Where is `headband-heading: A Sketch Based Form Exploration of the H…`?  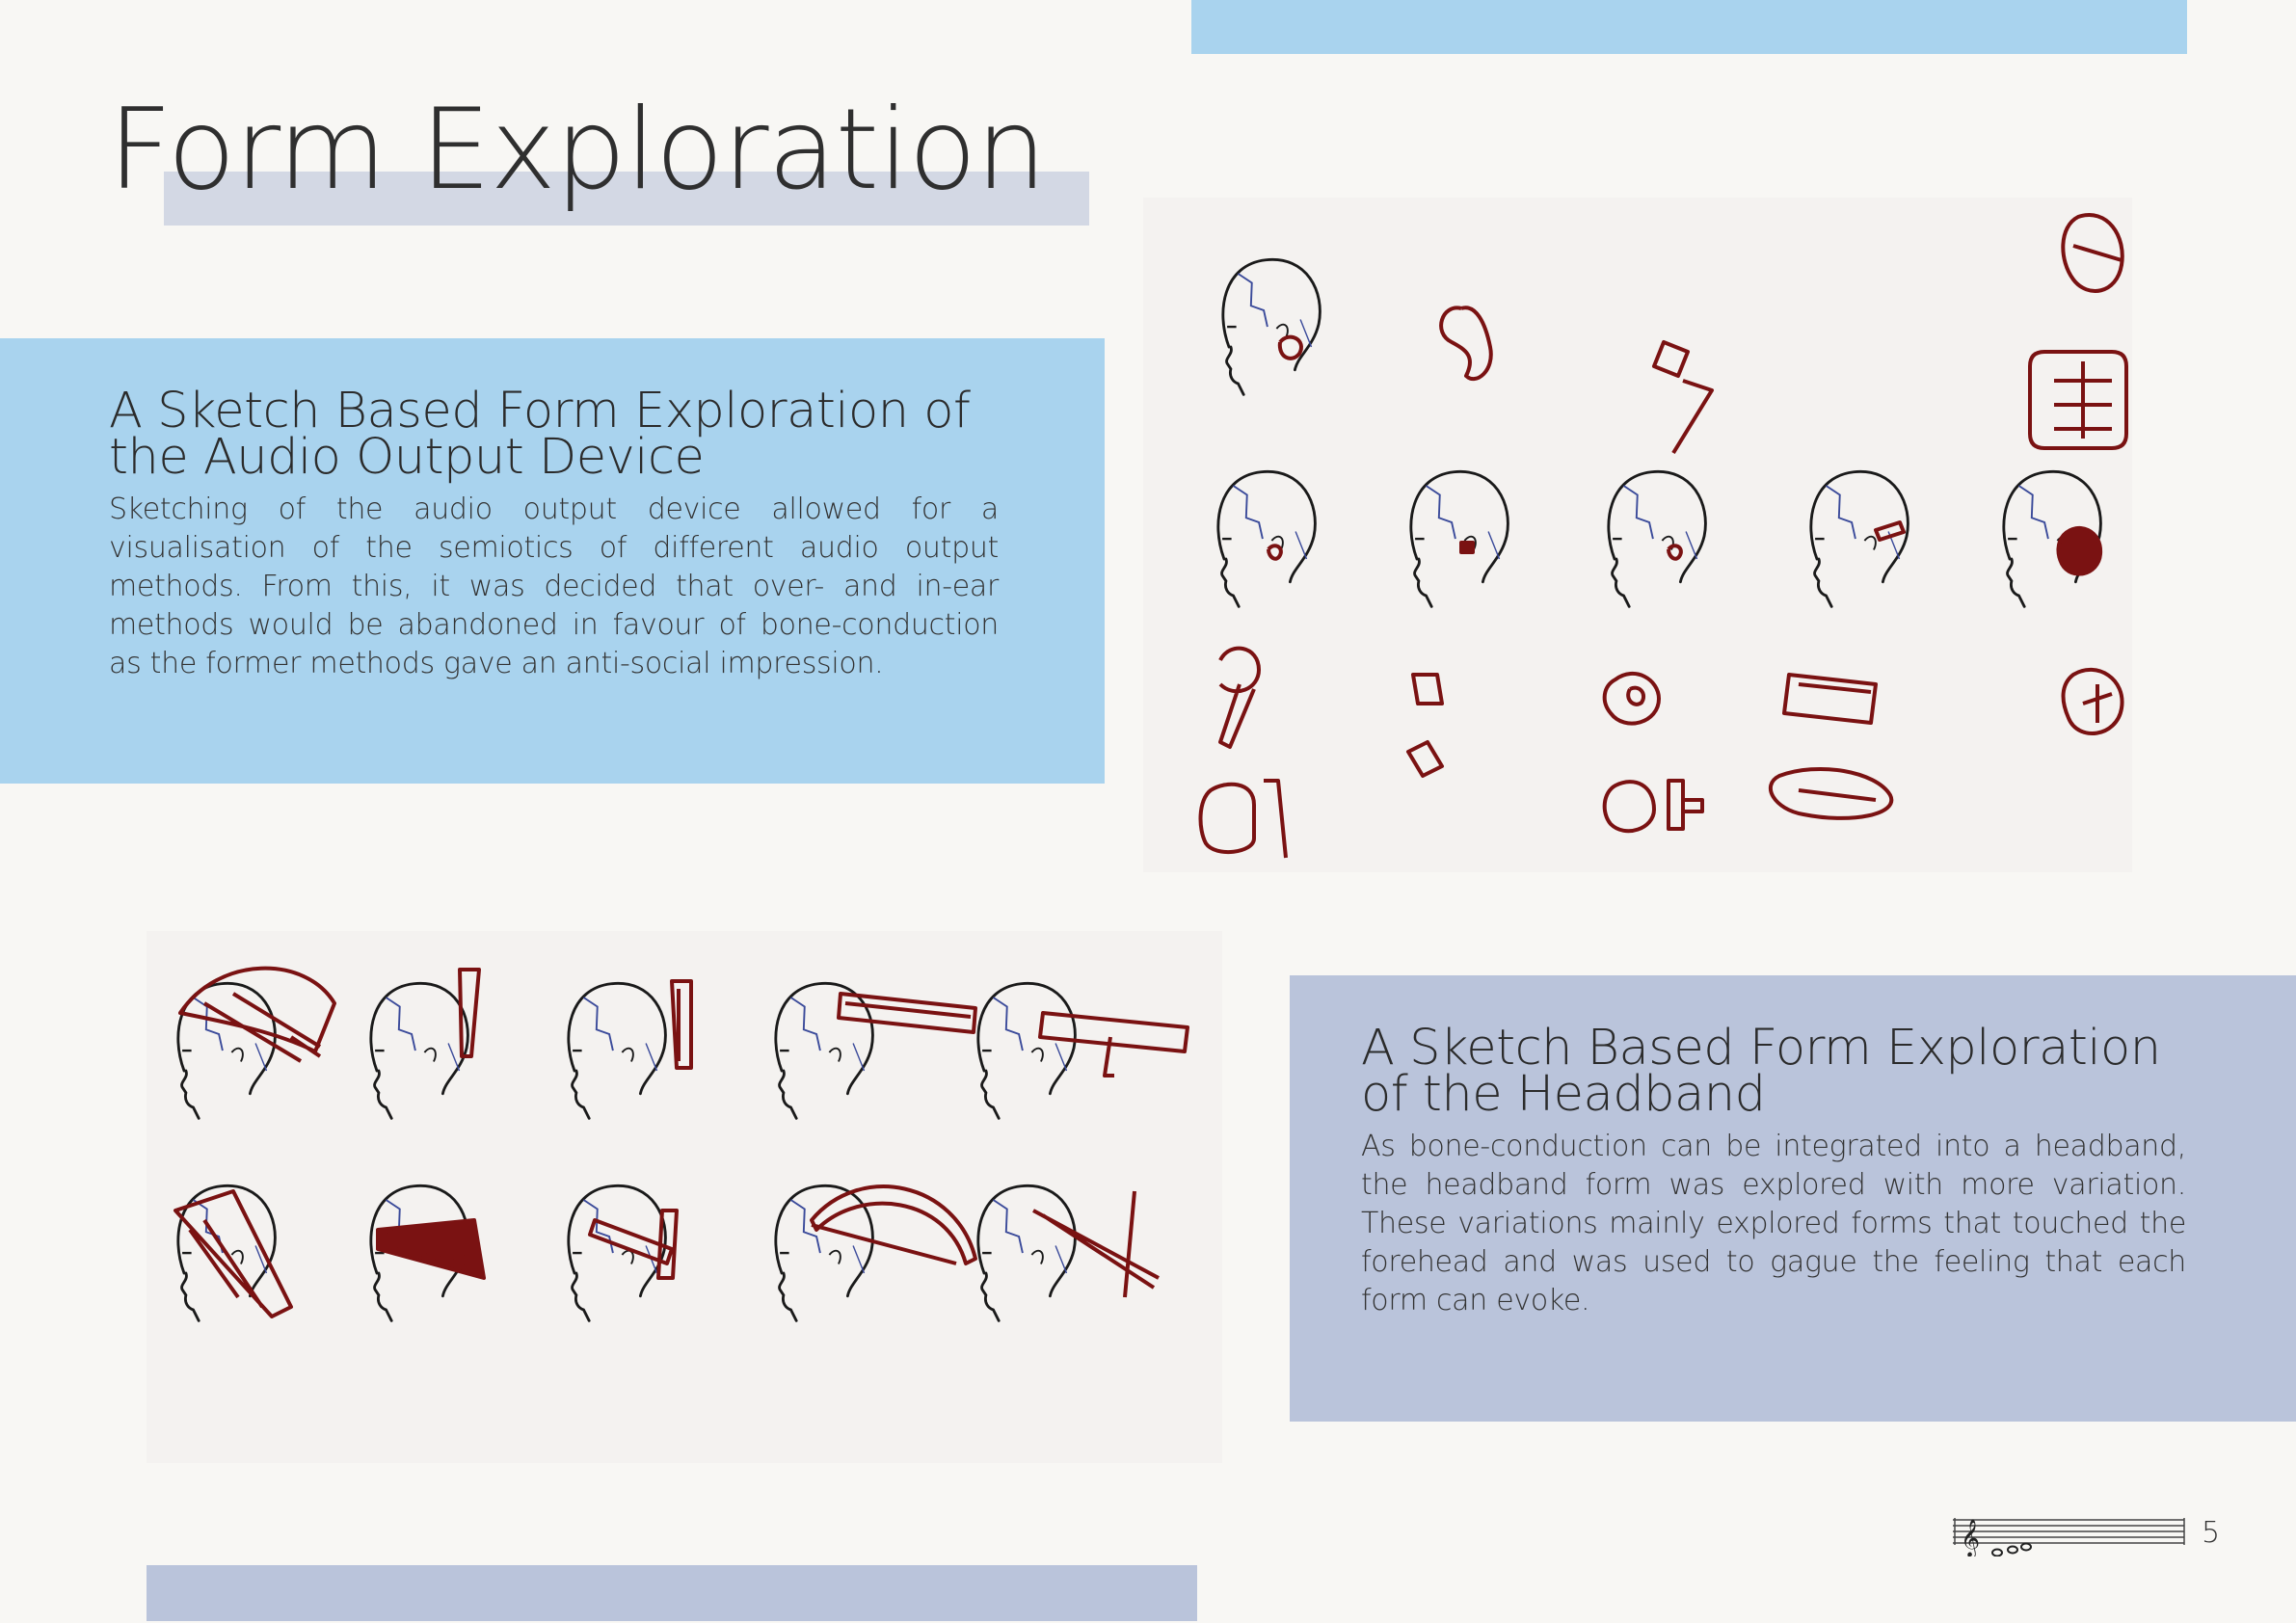
headband-heading: A Sketch Based Form Exploration of the H… is located at coordinates (1761, 1071).